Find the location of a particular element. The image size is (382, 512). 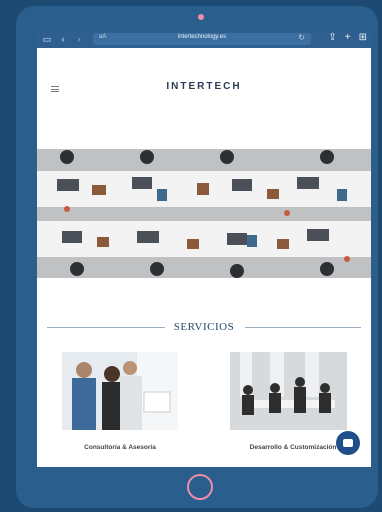

divider-right is located at coordinates (303, 327).